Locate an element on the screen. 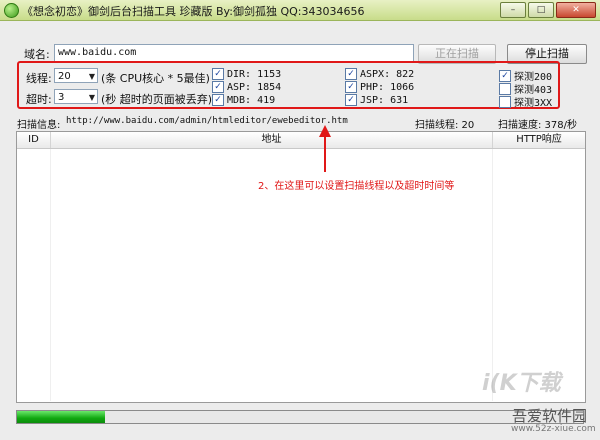  domain-input: www.baidu.com is located at coordinates (234, 53).